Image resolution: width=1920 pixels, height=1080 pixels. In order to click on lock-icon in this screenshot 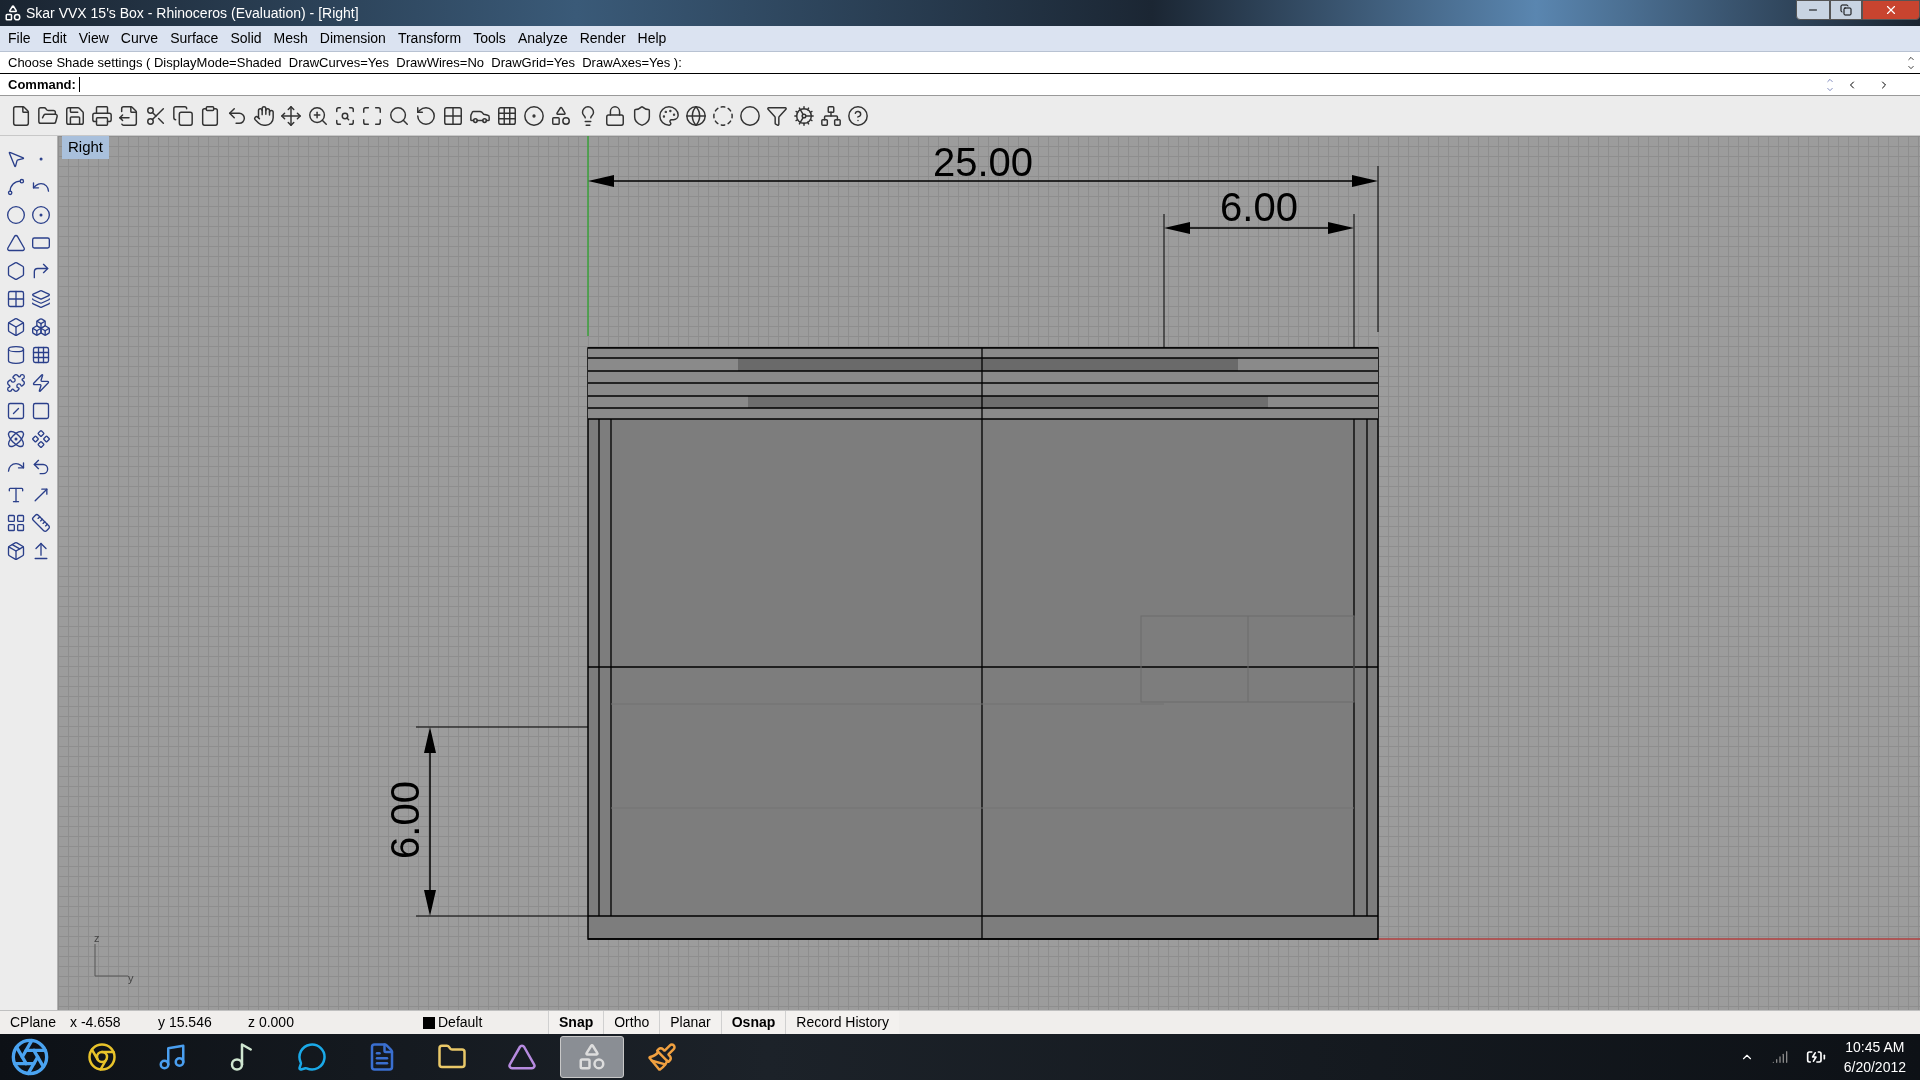, I will do `click(615, 115)`.